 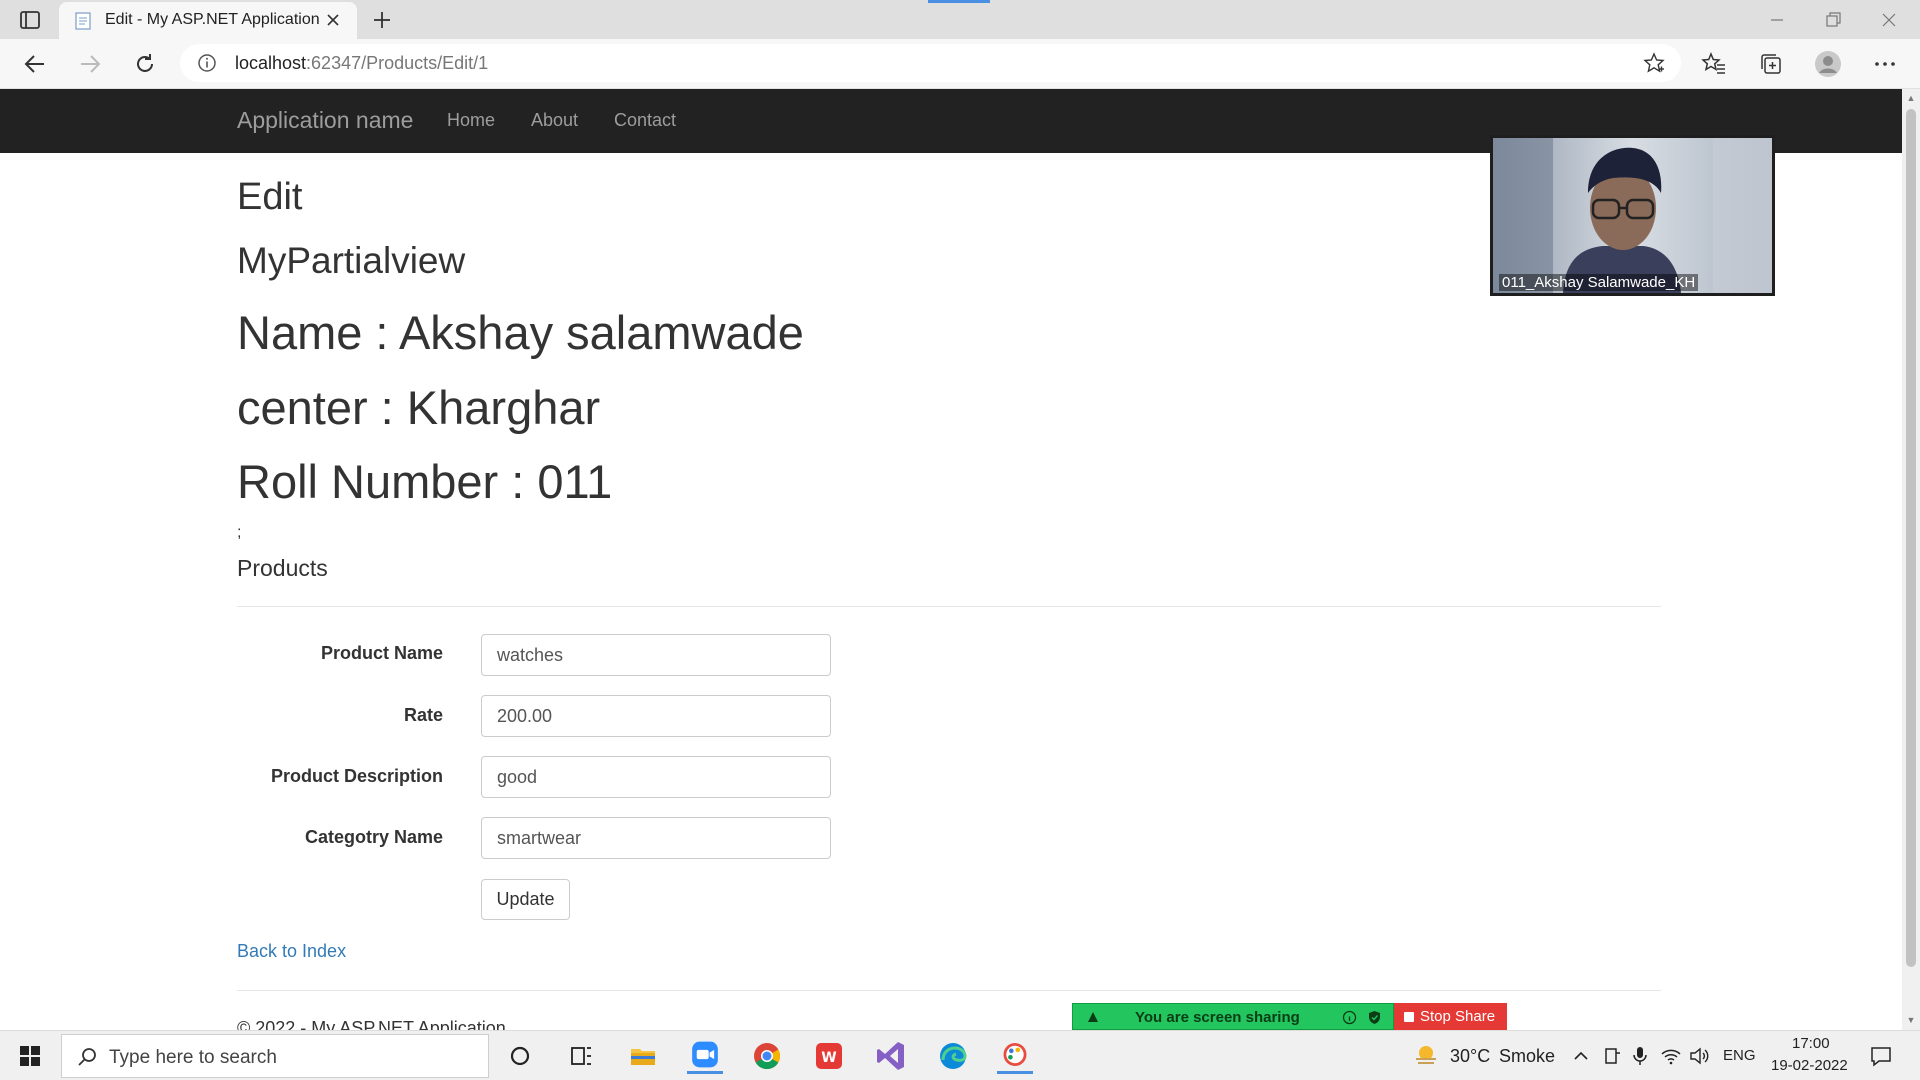 What do you see at coordinates (930, 63) in the screenshot?
I see `address-bar: localhost:62347/Products/Edit/1` at bounding box center [930, 63].